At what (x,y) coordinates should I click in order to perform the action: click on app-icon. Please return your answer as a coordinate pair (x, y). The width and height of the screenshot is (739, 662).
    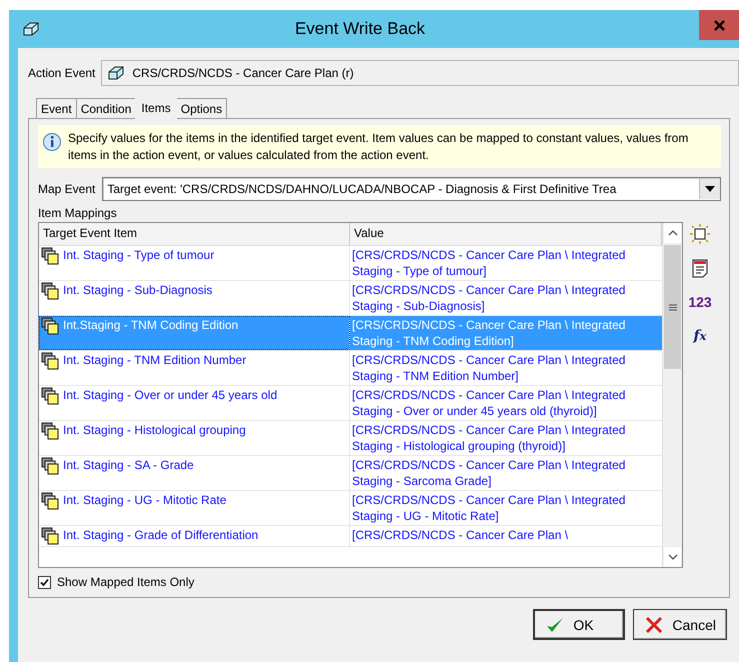
    Looking at the image, I should click on (31, 29).